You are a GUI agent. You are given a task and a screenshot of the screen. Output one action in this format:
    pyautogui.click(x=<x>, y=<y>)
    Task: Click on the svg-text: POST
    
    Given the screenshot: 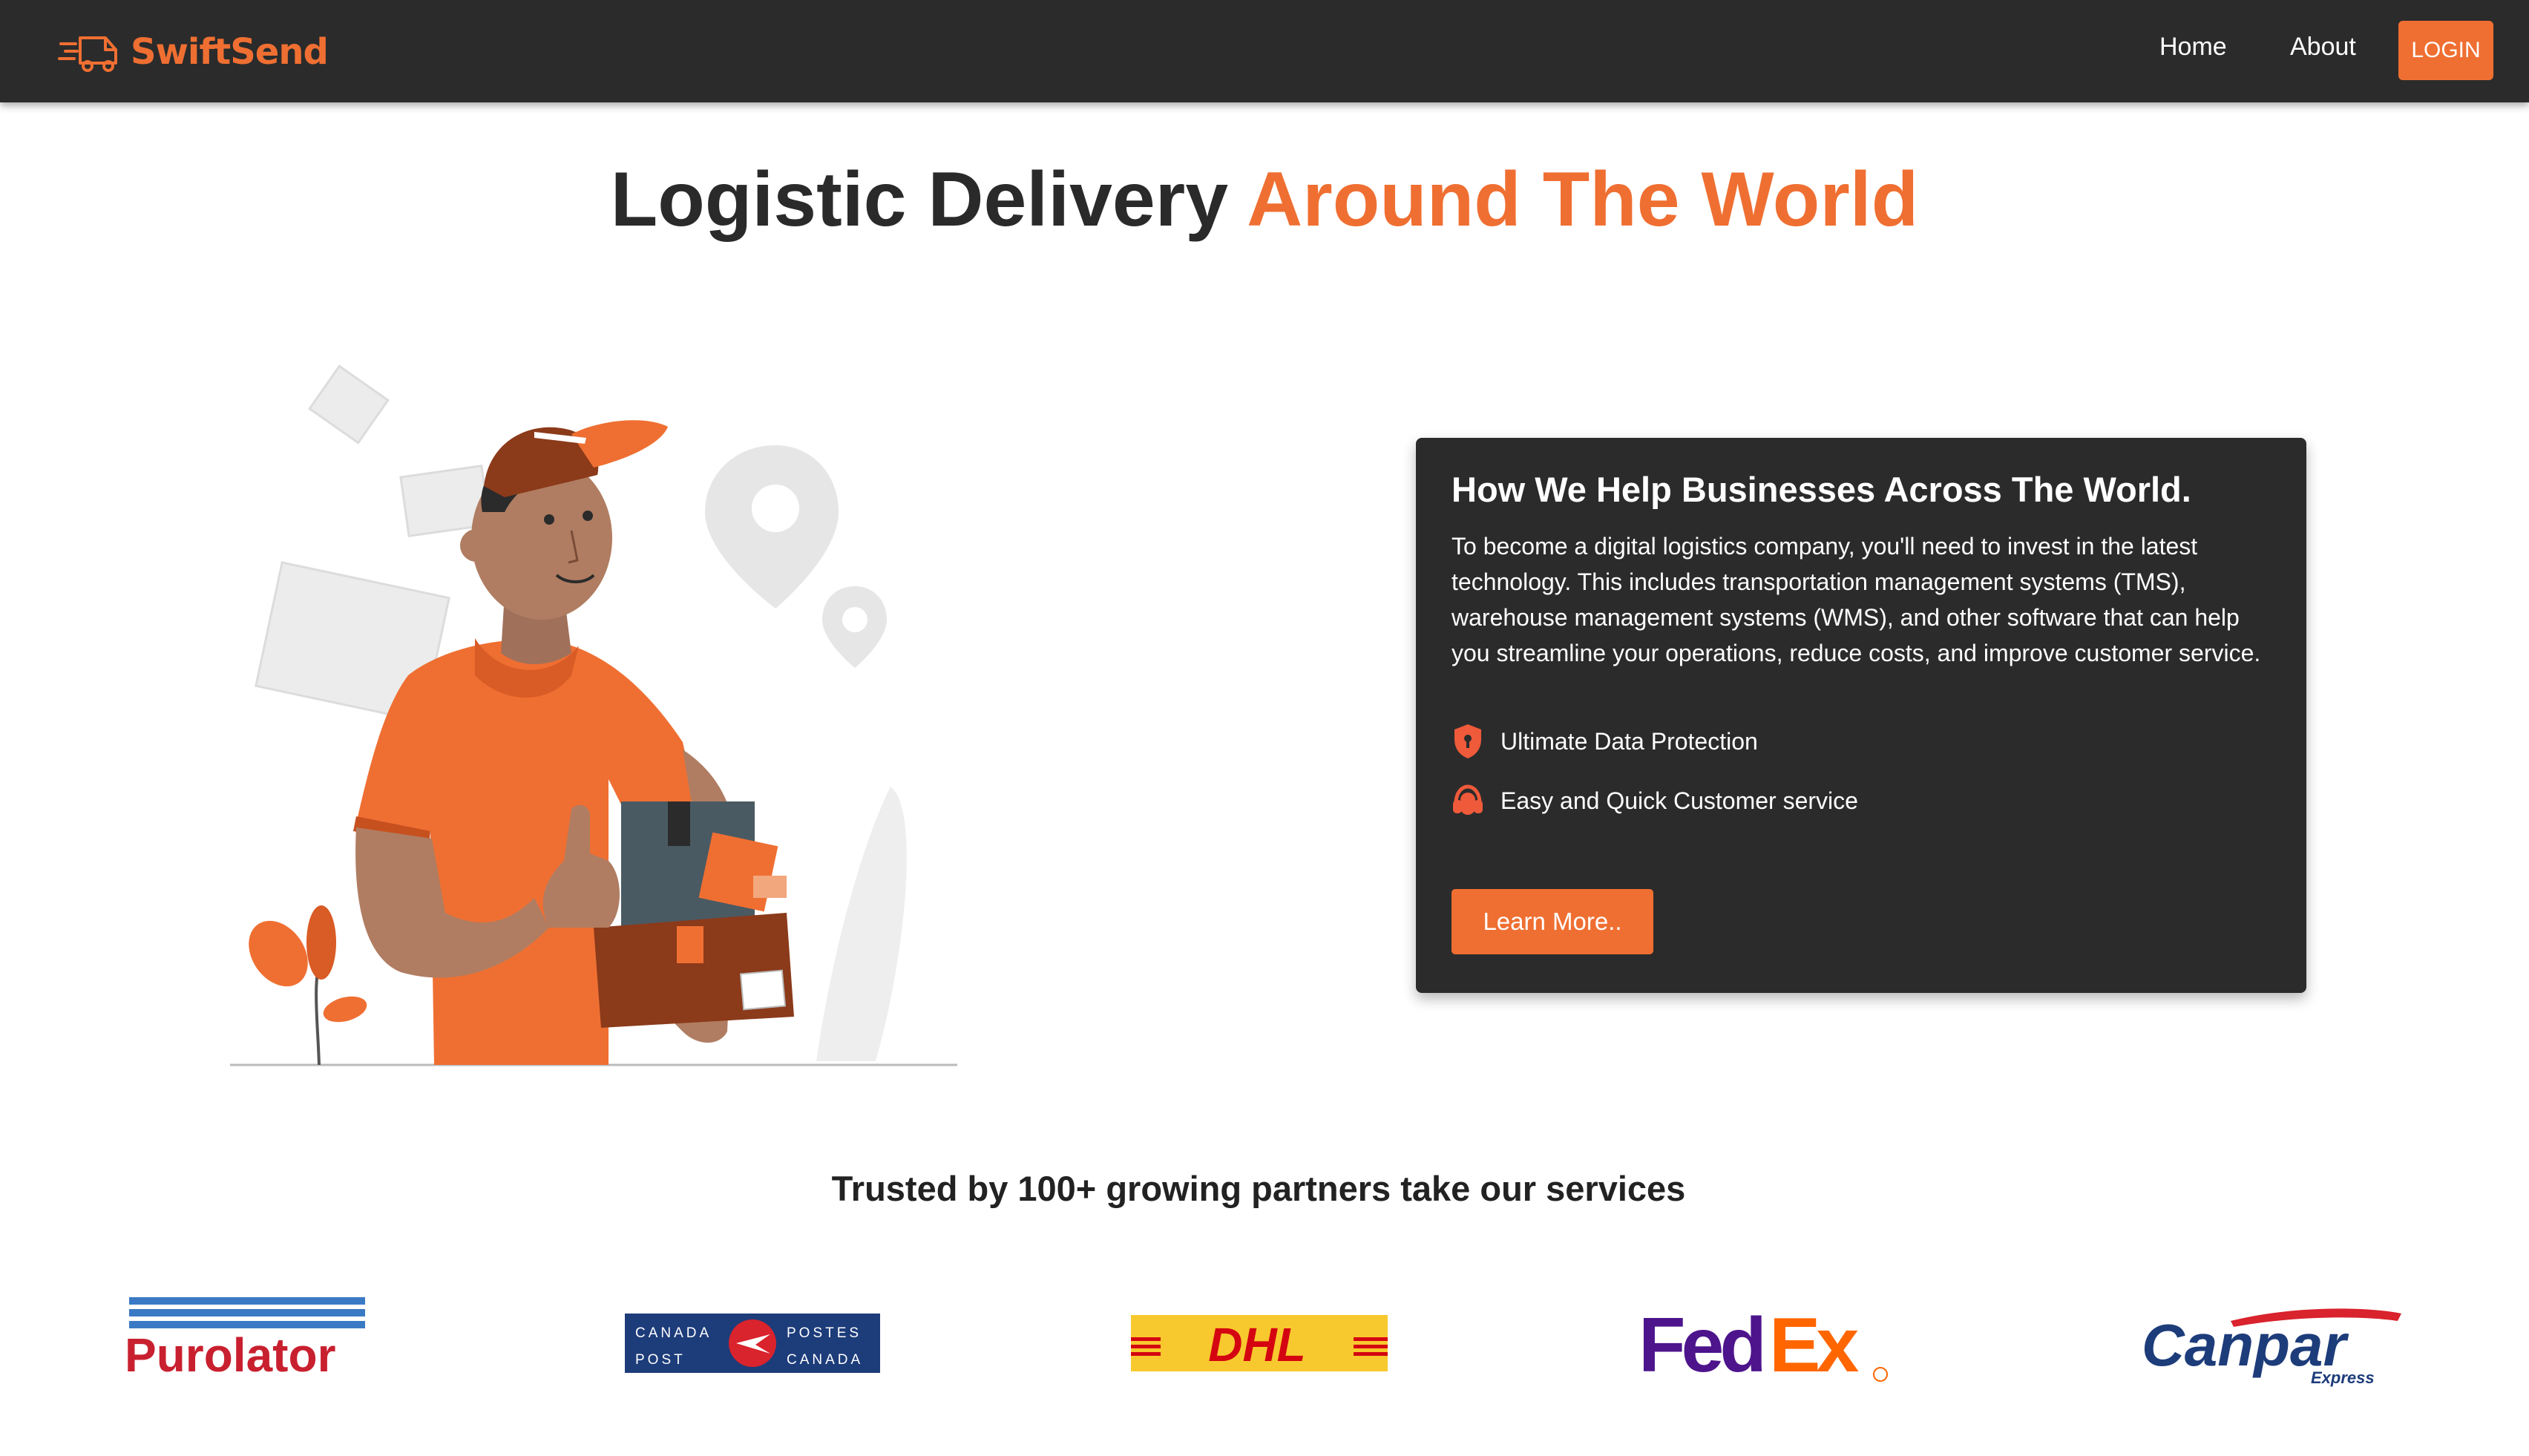 What is the action you would take?
    pyautogui.click(x=660, y=1360)
    